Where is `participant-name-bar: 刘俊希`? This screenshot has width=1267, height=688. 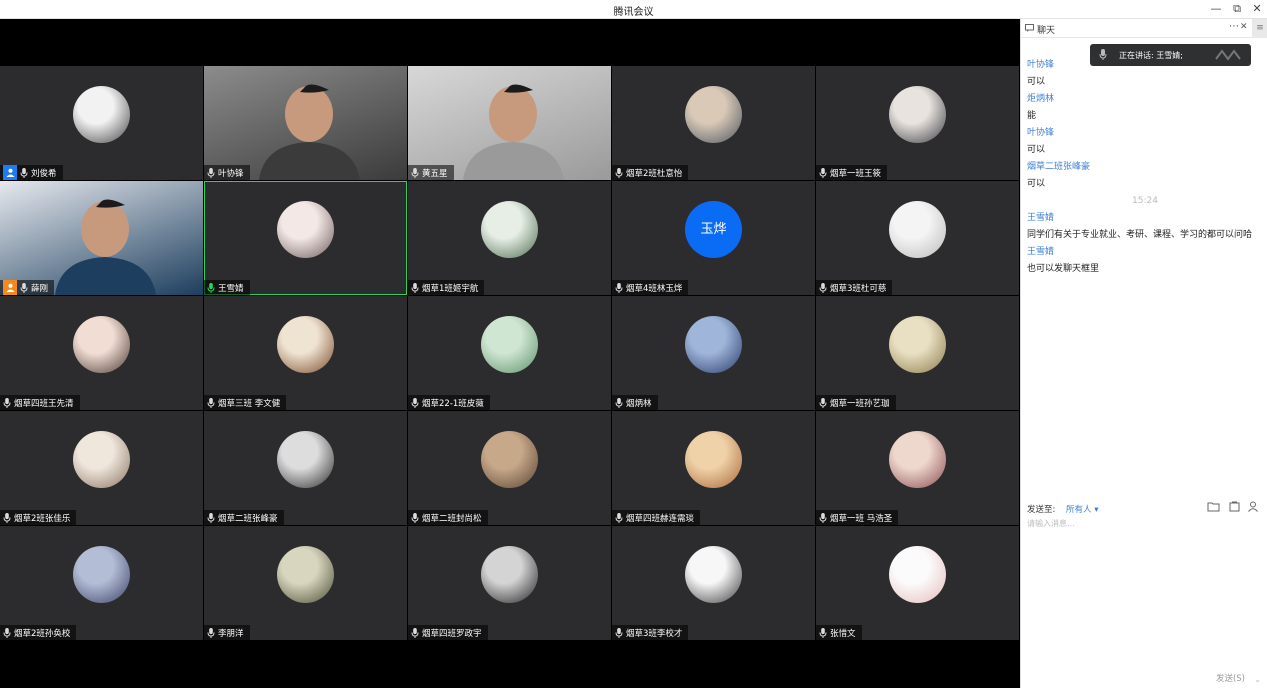
participant-name-bar: 刘俊希 is located at coordinates (31, 172).